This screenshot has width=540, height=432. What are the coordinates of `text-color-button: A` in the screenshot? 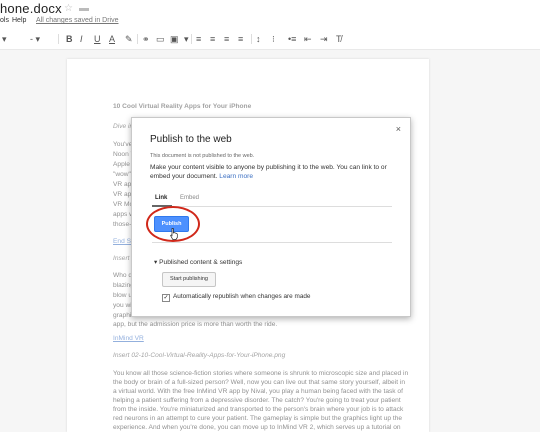 It's located at (112, 39).